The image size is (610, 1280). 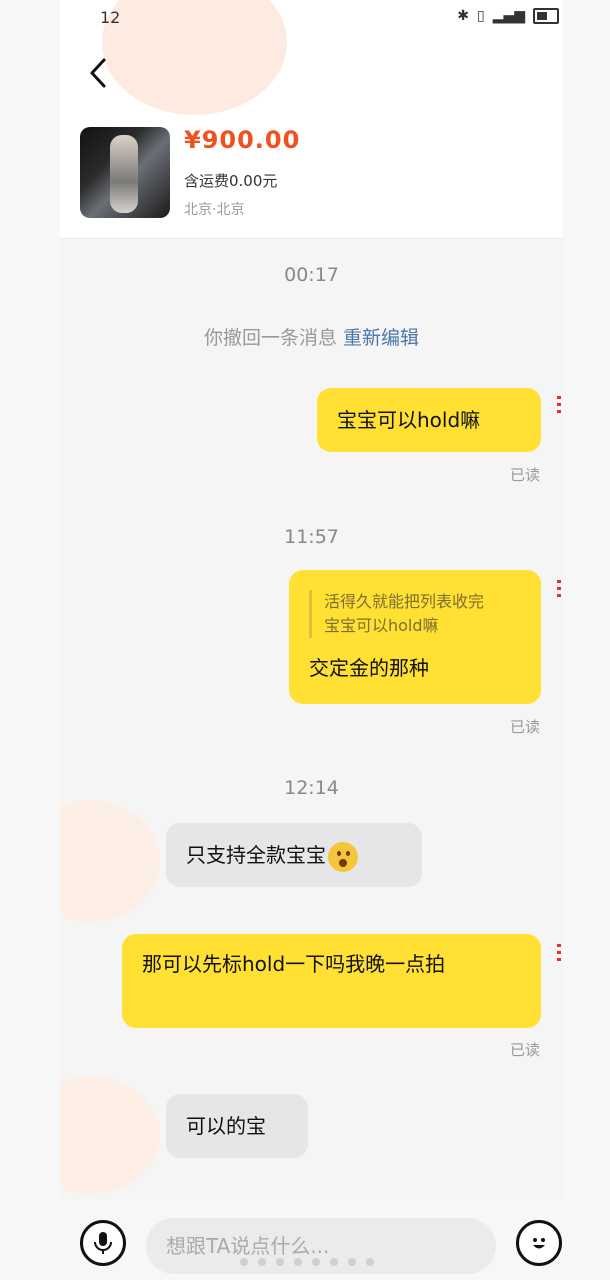 I want to click on message-bubble-received: 可以的宝, so click(x=237, y=1126).